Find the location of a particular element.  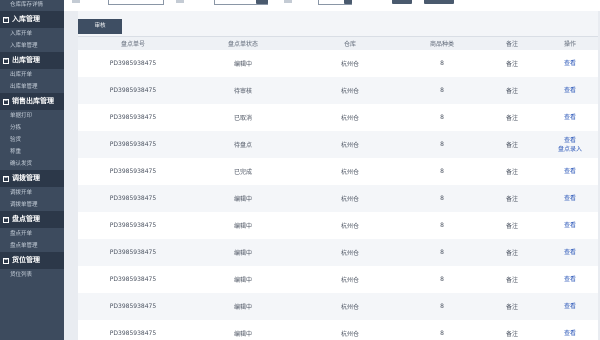

sidebar-section-location: − 货位管理 is located at coordinates (32, 260).